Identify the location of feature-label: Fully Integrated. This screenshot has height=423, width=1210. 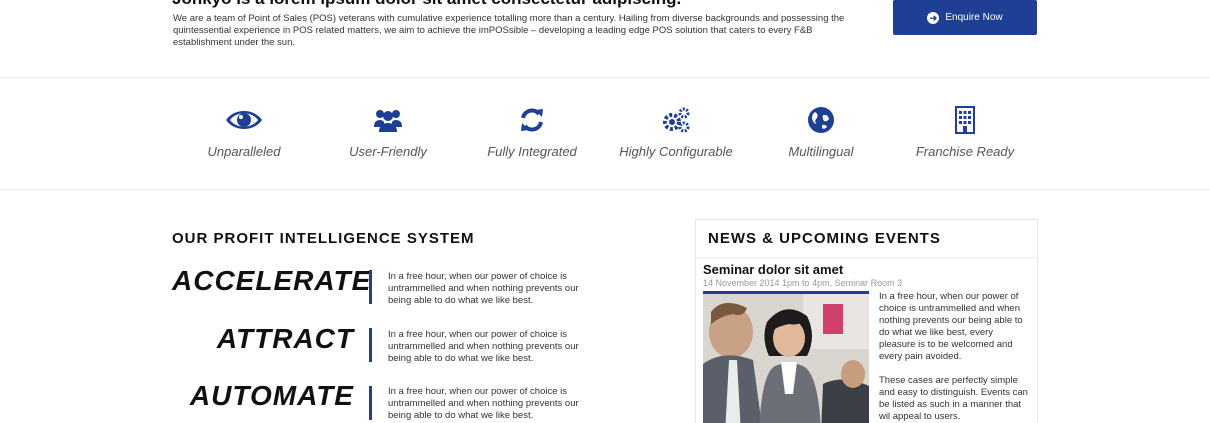
(532, 151).